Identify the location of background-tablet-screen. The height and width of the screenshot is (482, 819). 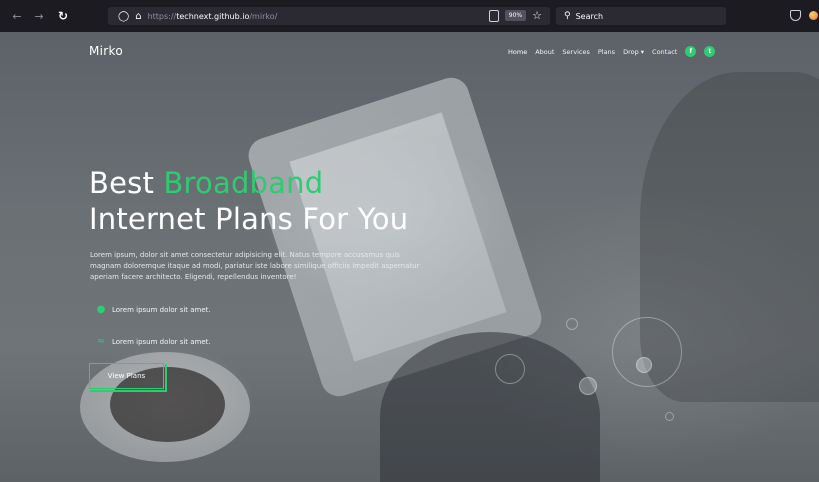
(398, 237).